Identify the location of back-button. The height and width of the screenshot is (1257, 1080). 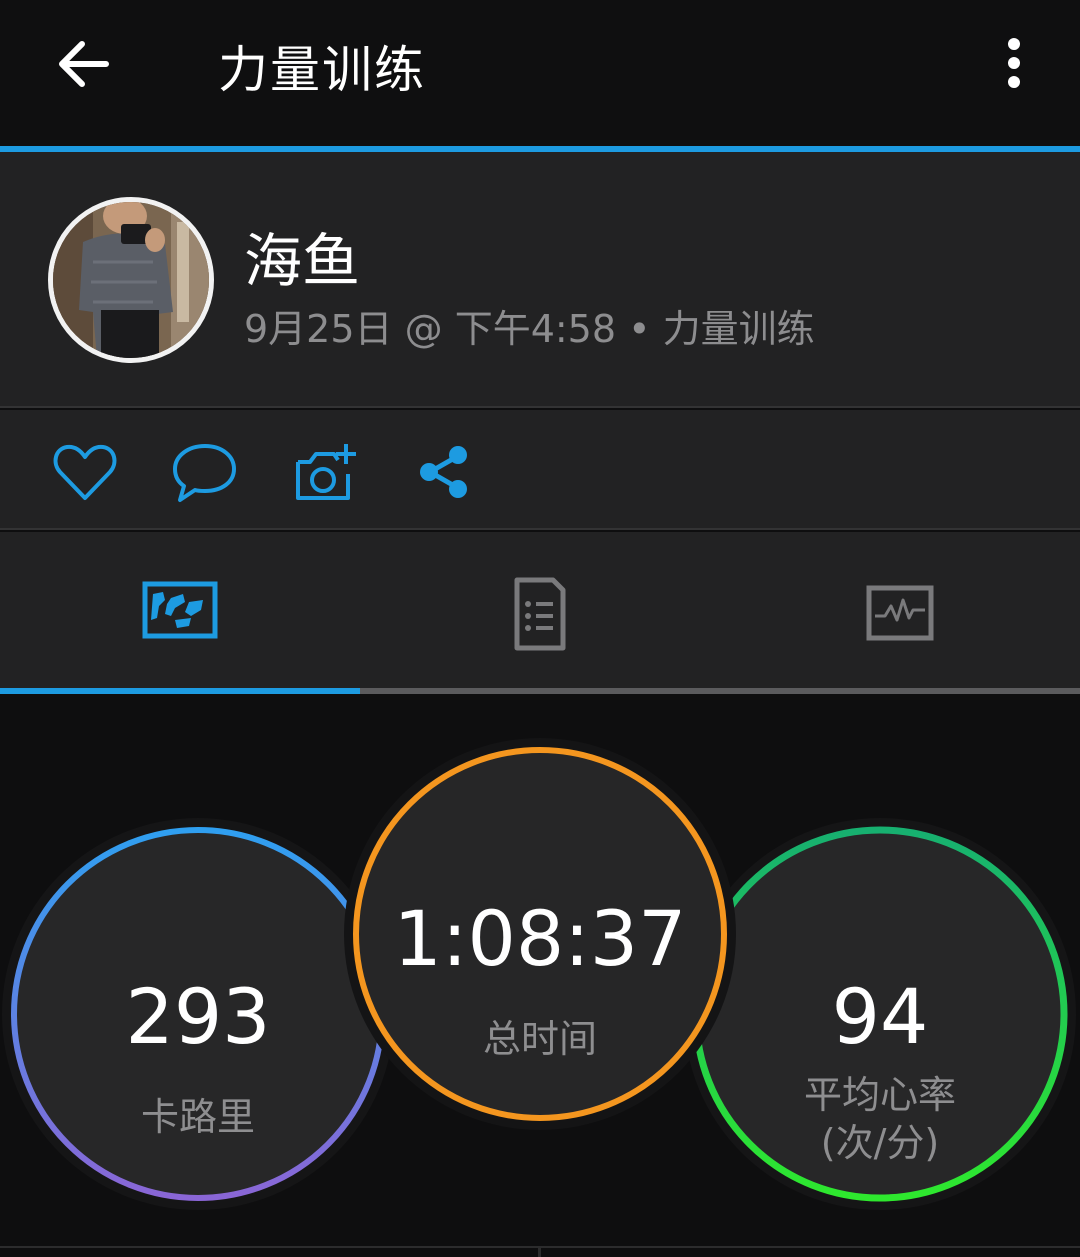
(84, 64).